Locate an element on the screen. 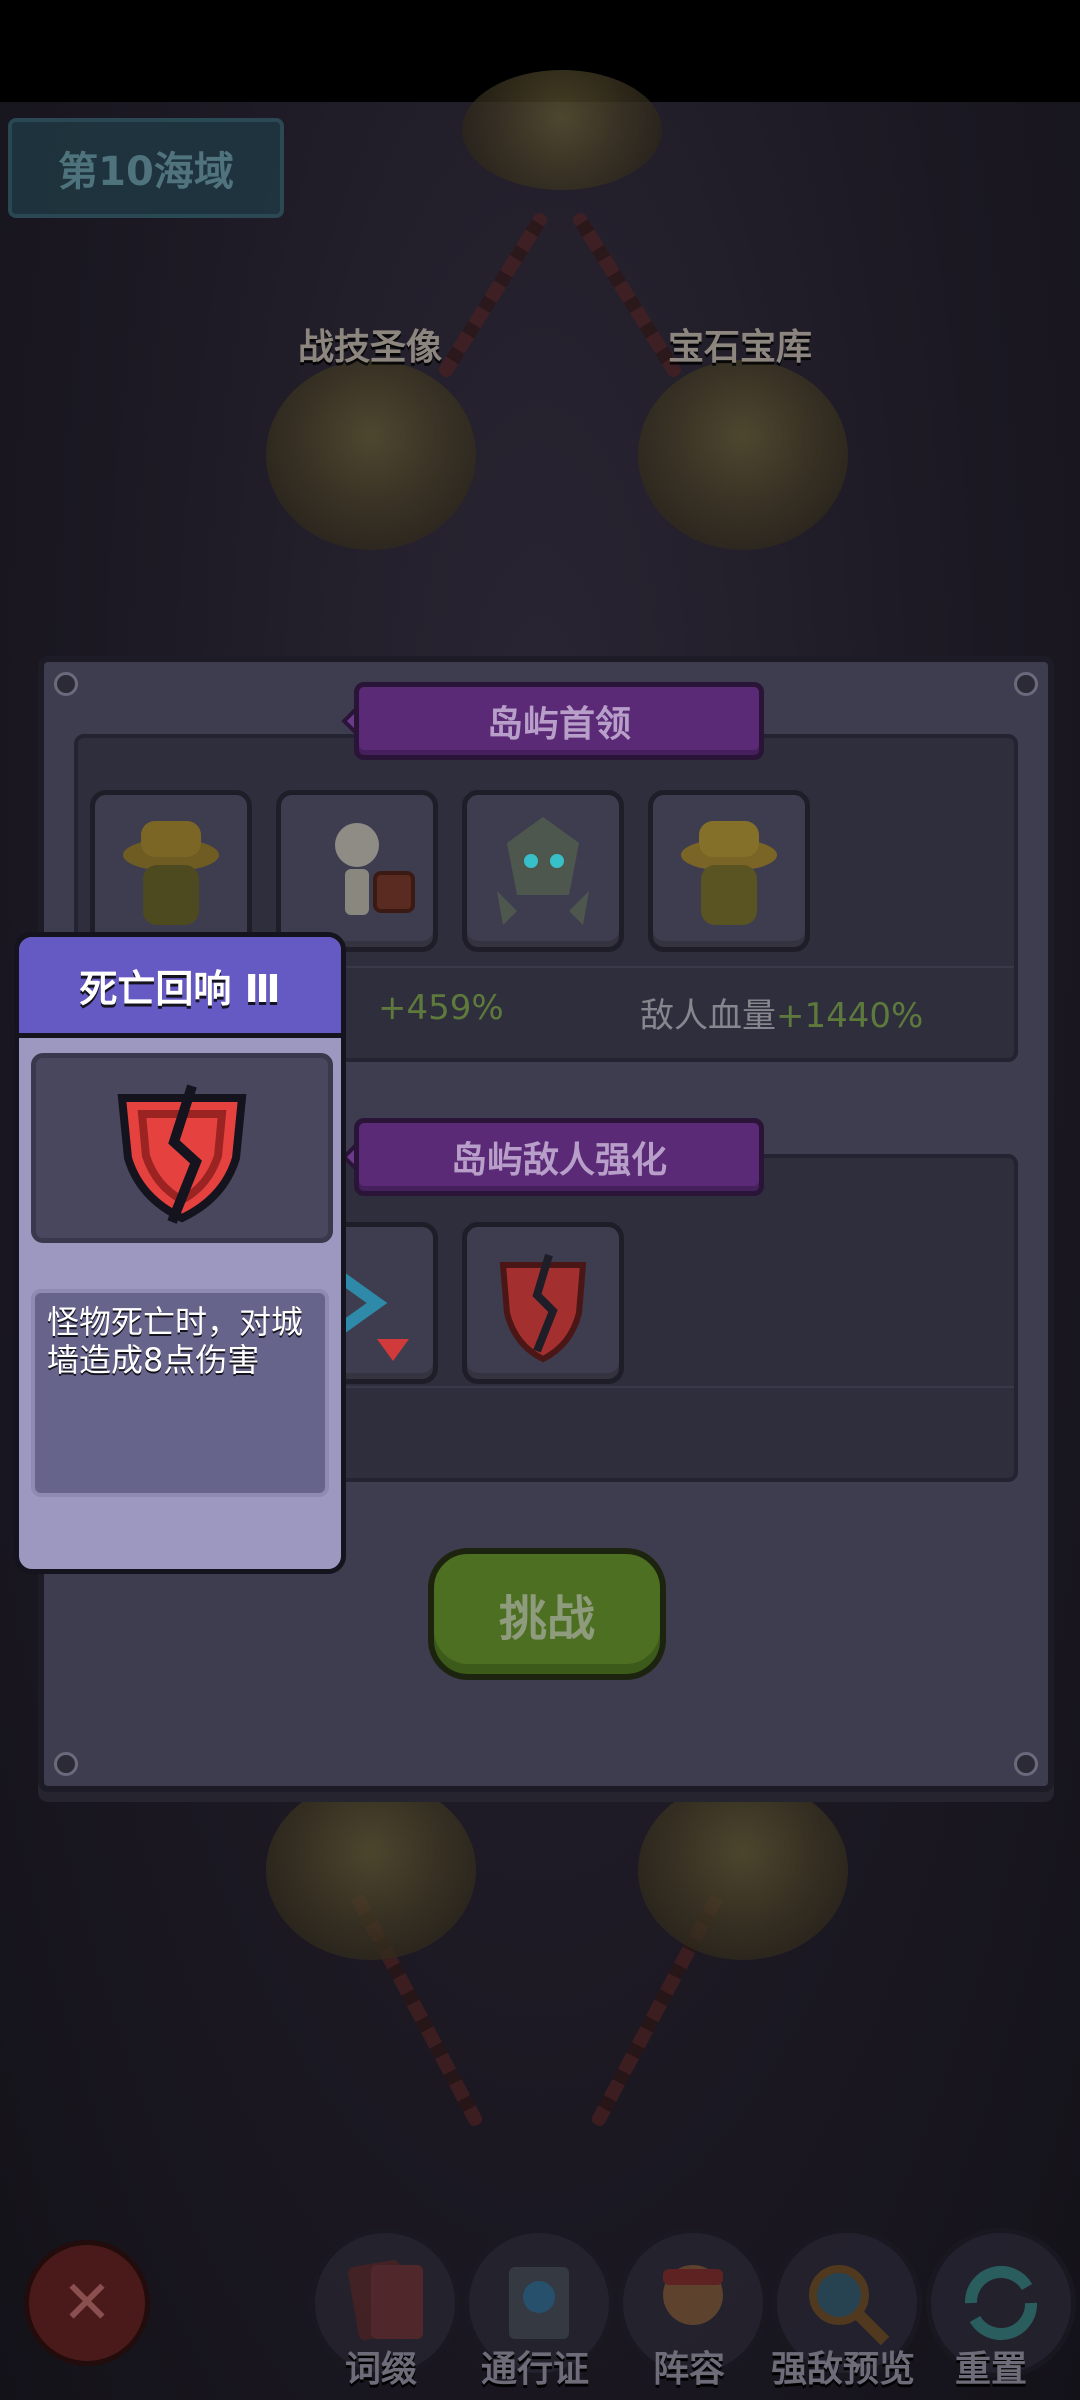  island-lower-right is located at coordinates (743, 1870).